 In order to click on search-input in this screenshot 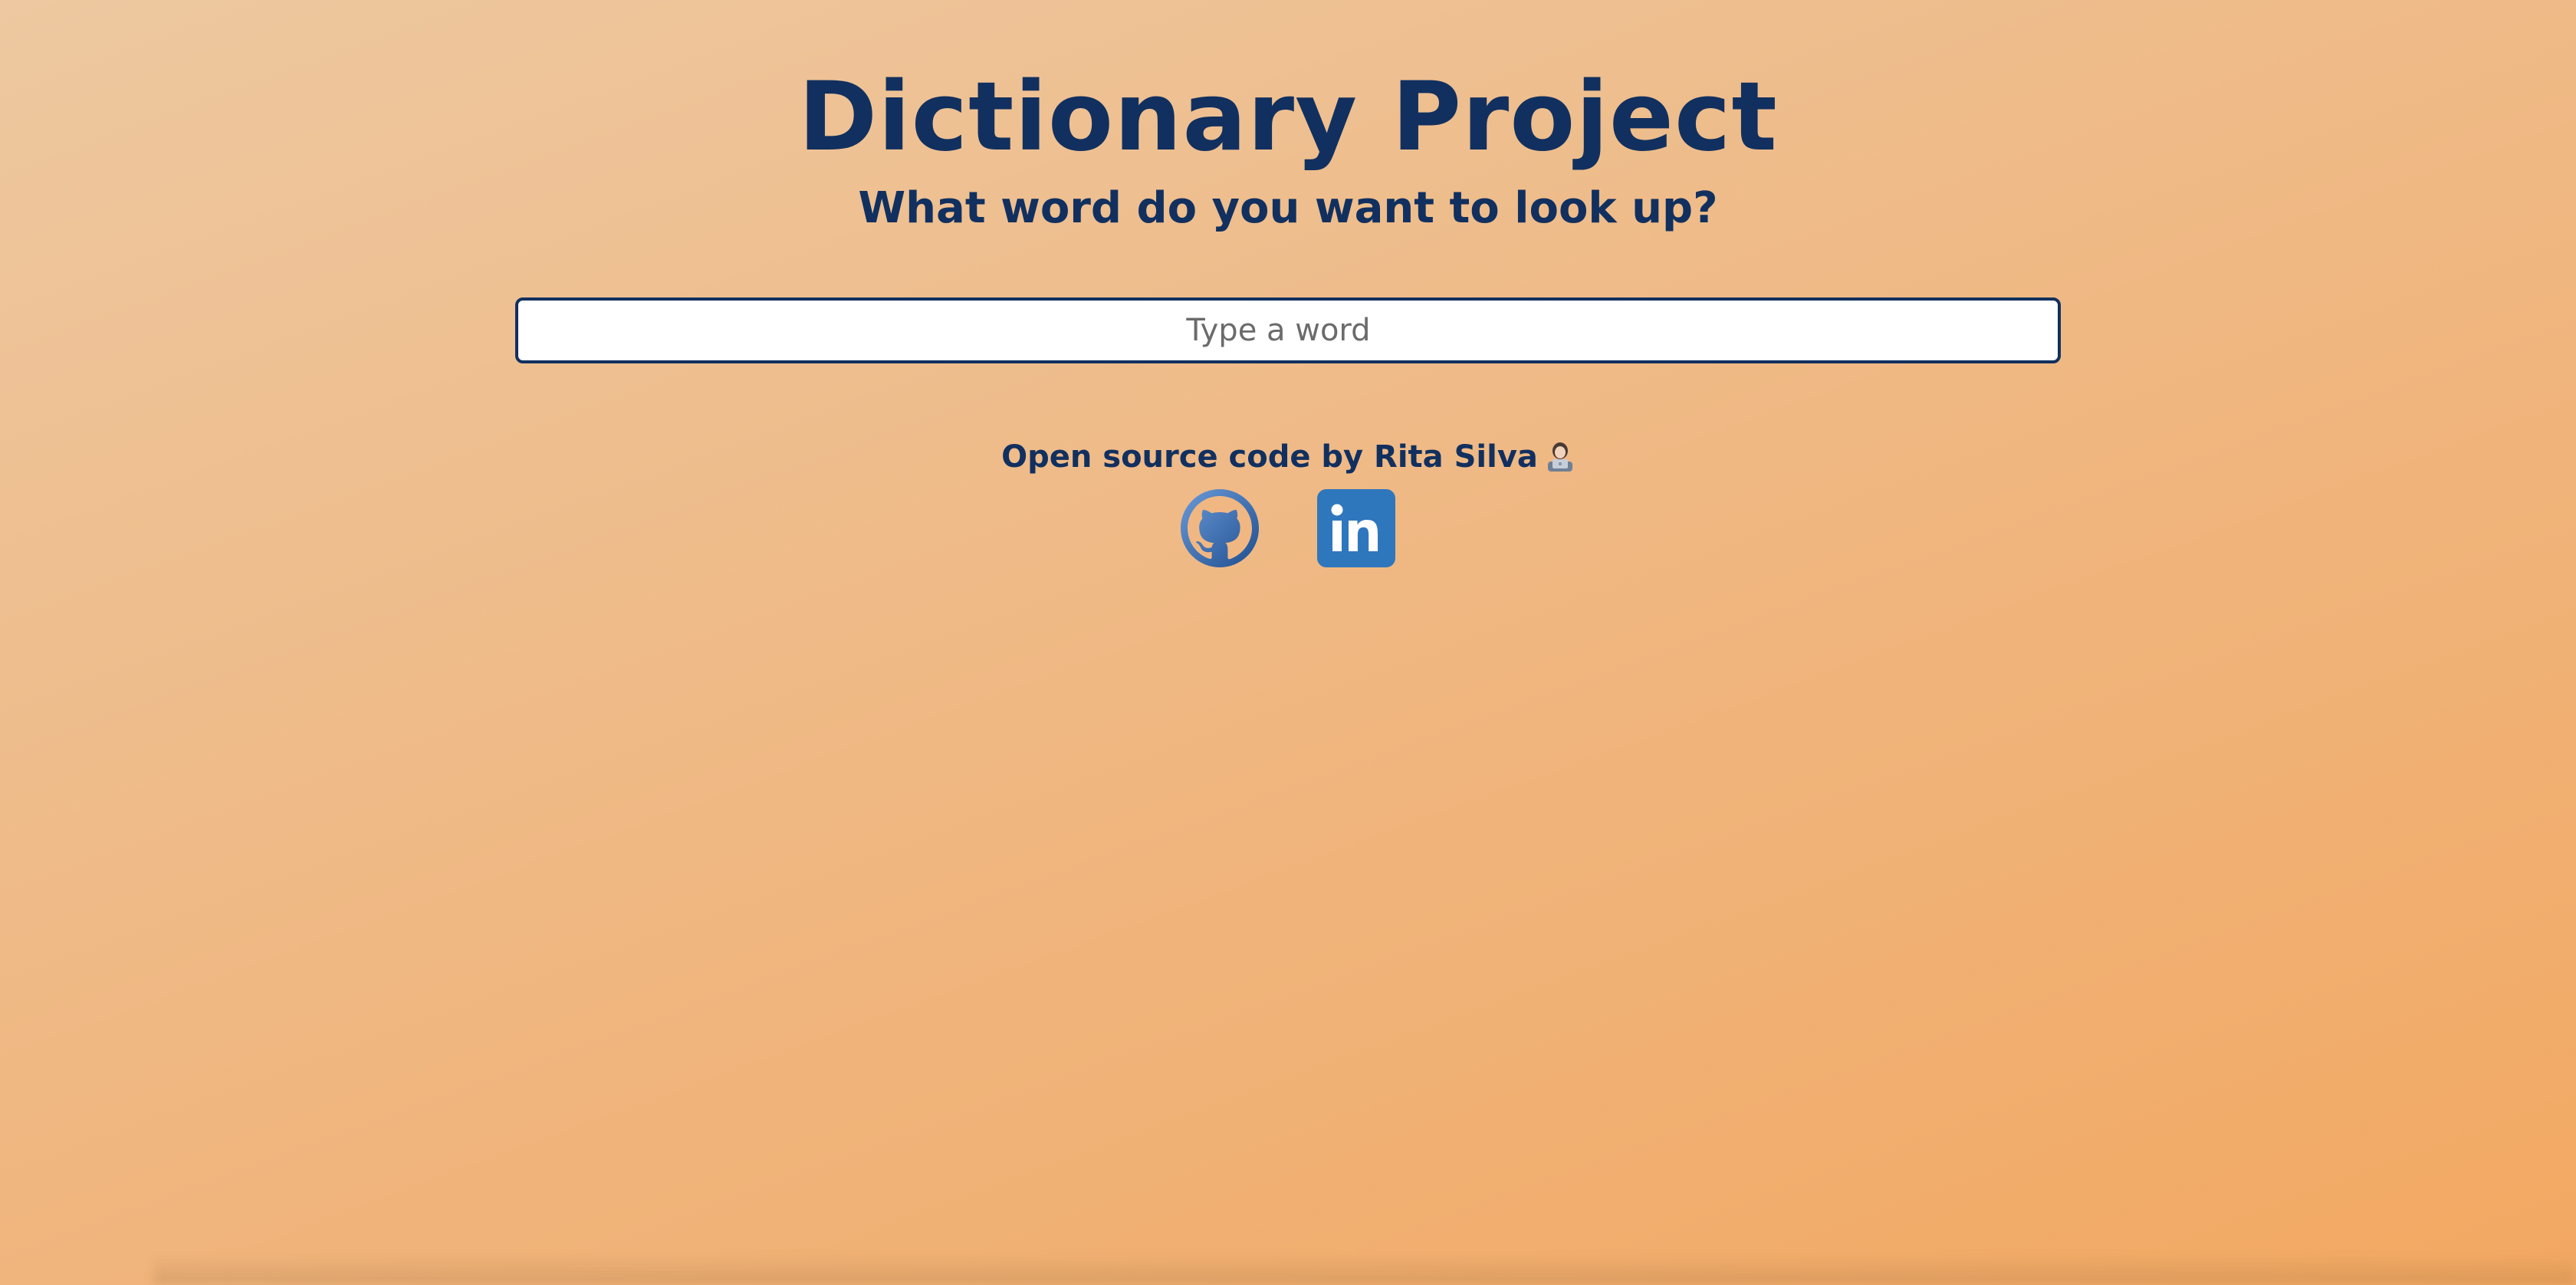, I will do `click(1288, 330)`.